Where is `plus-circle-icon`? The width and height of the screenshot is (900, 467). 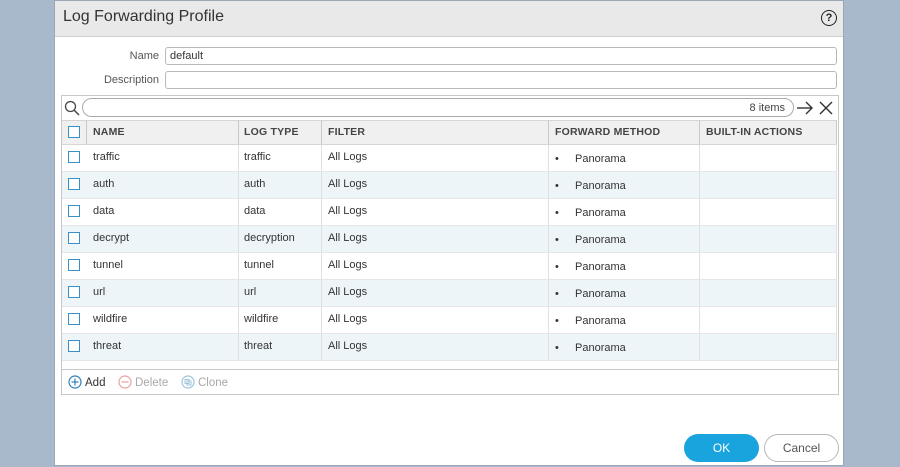
plus-circle-icon is located at coordinates (75, 382).